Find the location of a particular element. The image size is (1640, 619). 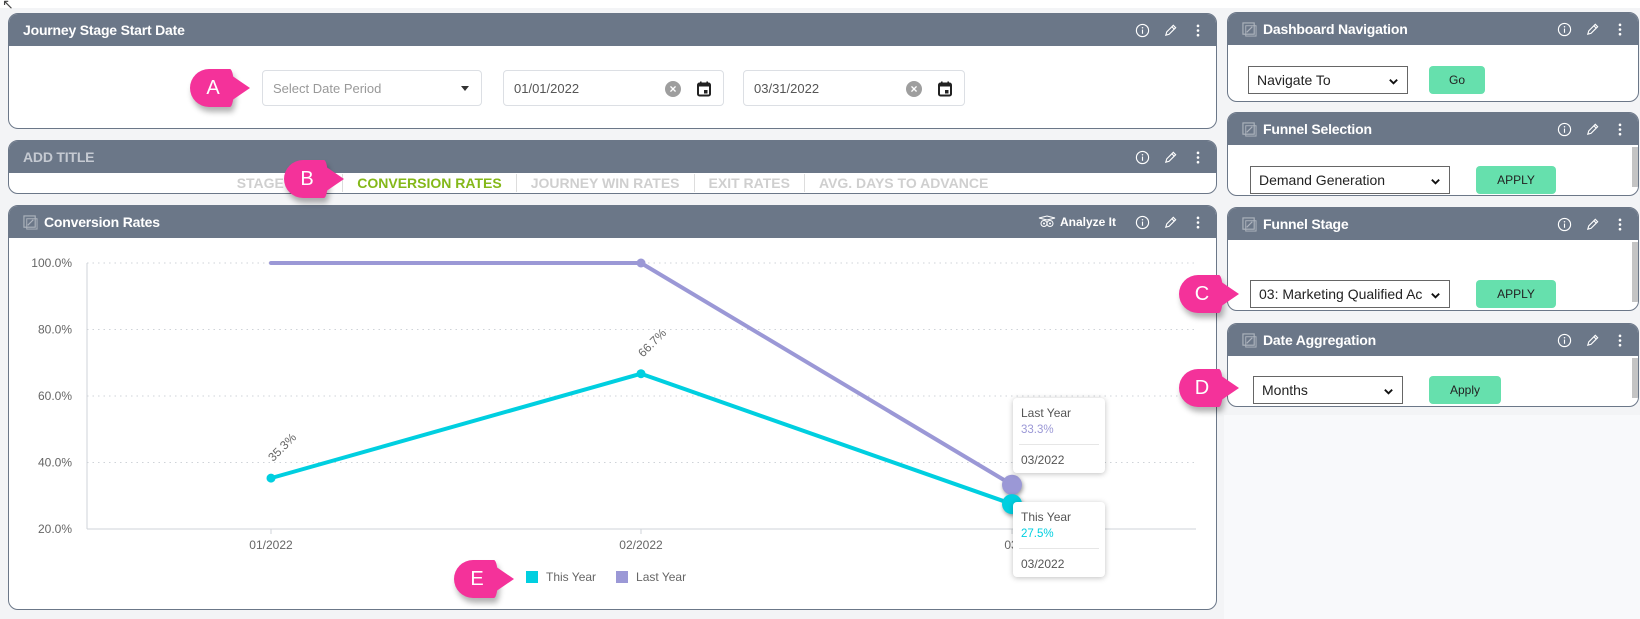

analyze-it-button: Analyze It is located at coordinates (1077, 222).